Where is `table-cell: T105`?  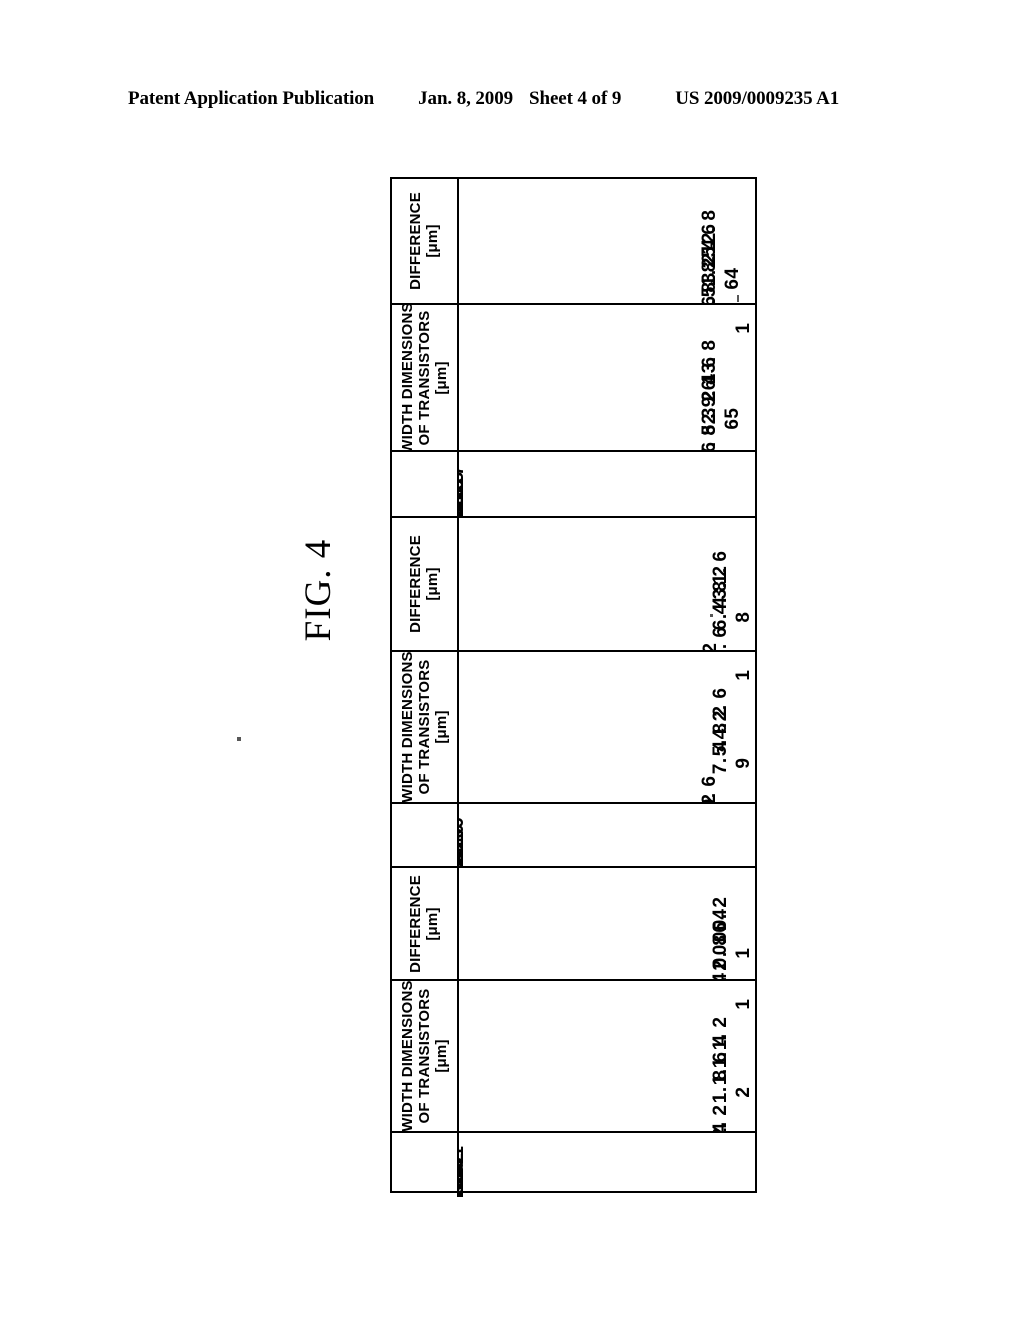
table-cell: T105 is located at coordinates (607, 1183).